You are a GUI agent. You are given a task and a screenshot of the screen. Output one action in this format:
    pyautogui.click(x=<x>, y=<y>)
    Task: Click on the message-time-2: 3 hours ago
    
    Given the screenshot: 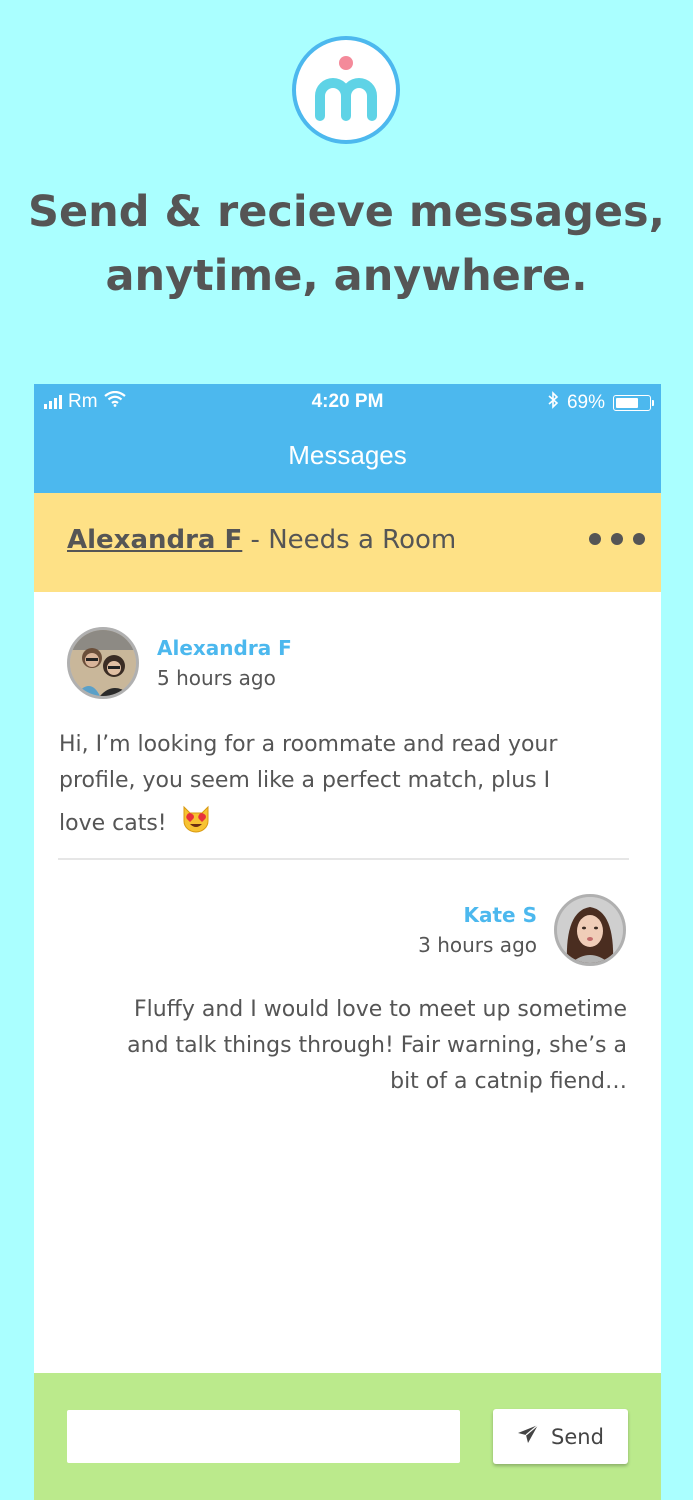 What is the action you would take?
    pyautogui.click(x=477, y=945)
    